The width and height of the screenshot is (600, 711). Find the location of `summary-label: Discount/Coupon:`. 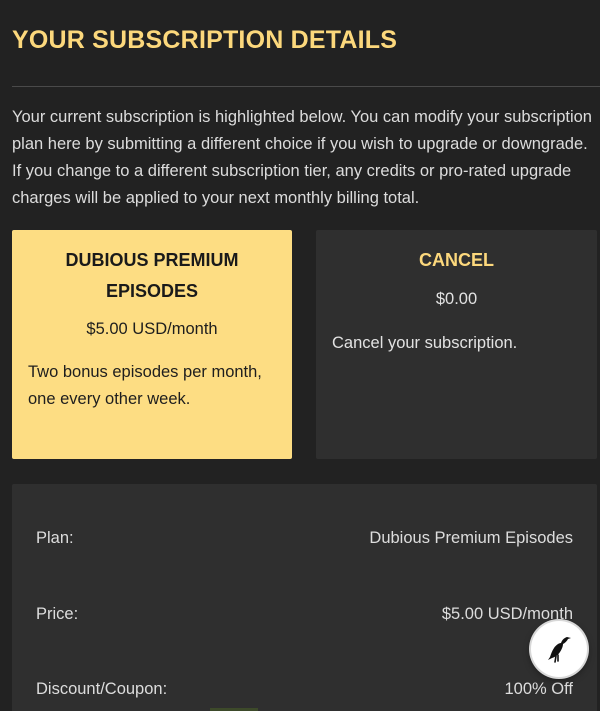

summary-label: Discount/Coupon: is located at coordinates (102, 688).